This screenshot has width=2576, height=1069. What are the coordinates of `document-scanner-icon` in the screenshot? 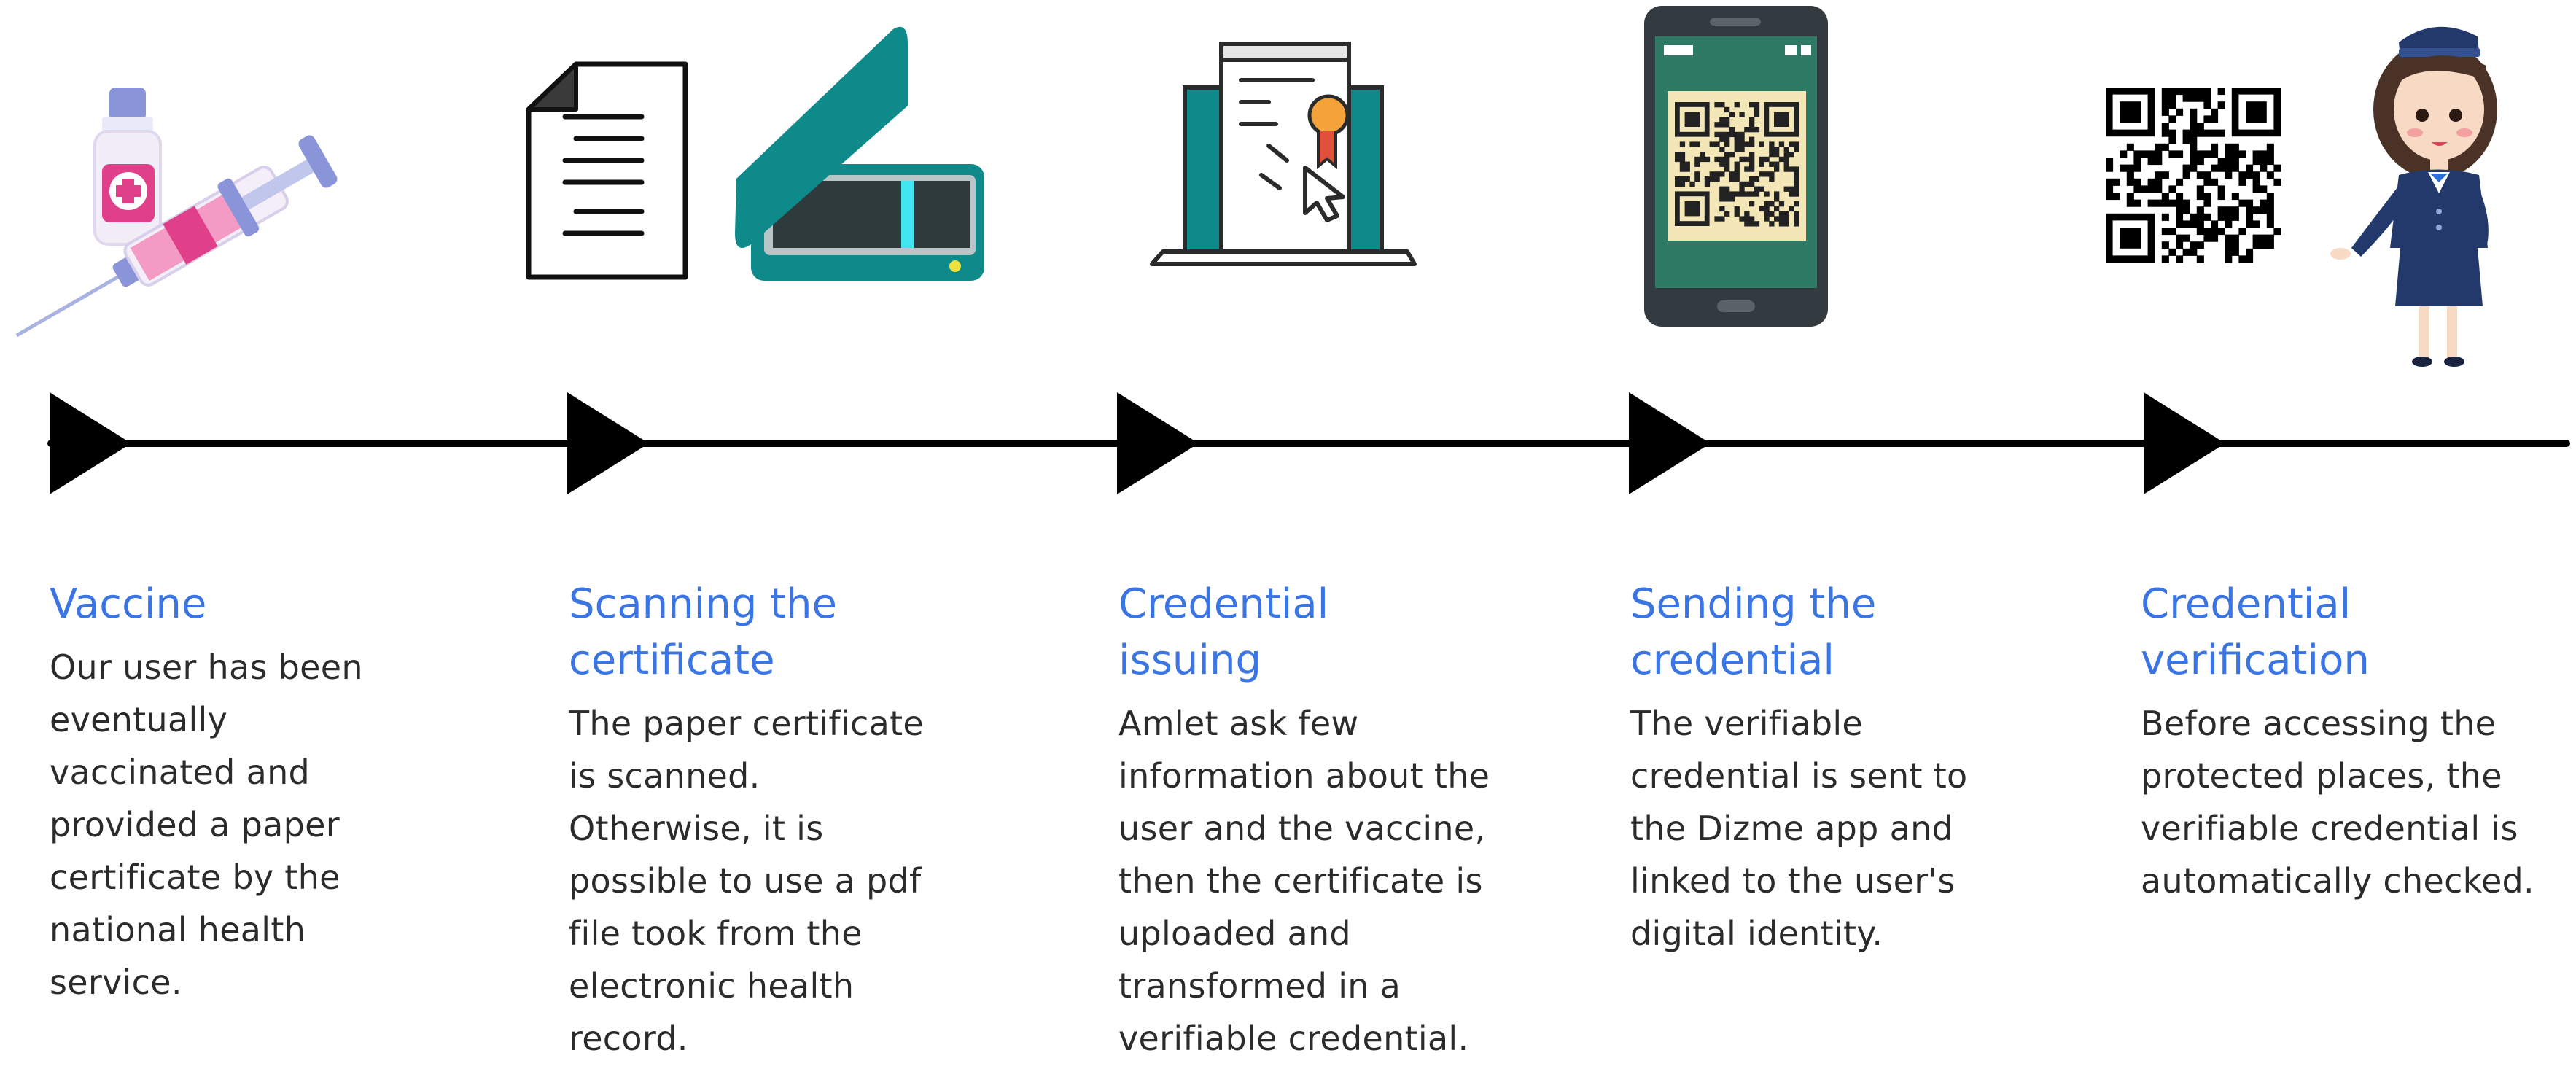 It's located at (755, 154).